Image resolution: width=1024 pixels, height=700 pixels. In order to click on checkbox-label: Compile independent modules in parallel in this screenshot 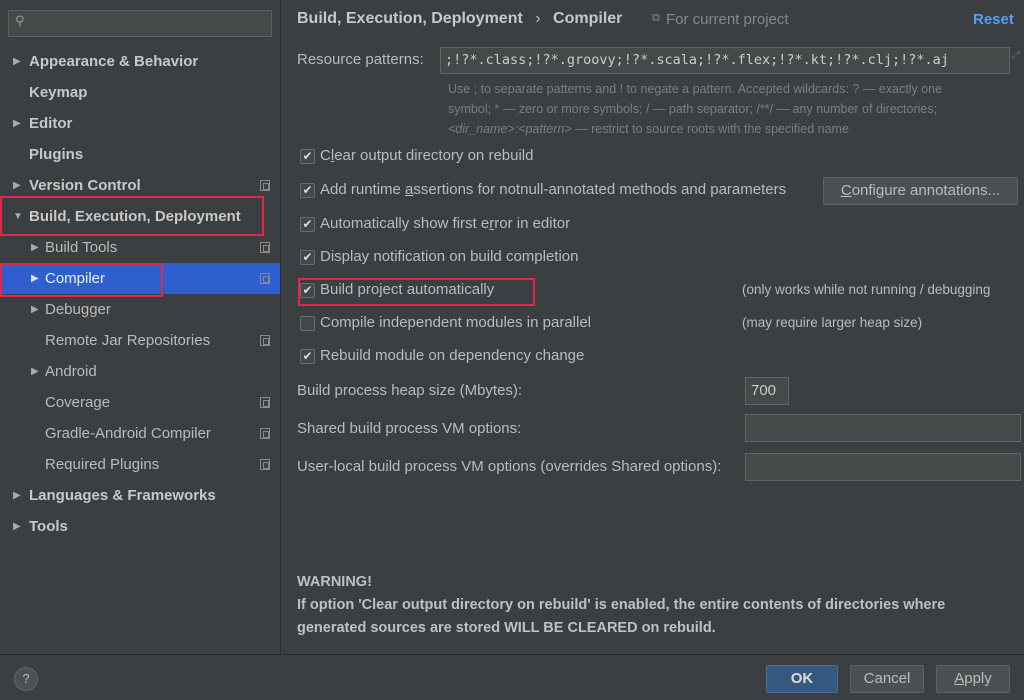, I will do `click(456, 322)`.